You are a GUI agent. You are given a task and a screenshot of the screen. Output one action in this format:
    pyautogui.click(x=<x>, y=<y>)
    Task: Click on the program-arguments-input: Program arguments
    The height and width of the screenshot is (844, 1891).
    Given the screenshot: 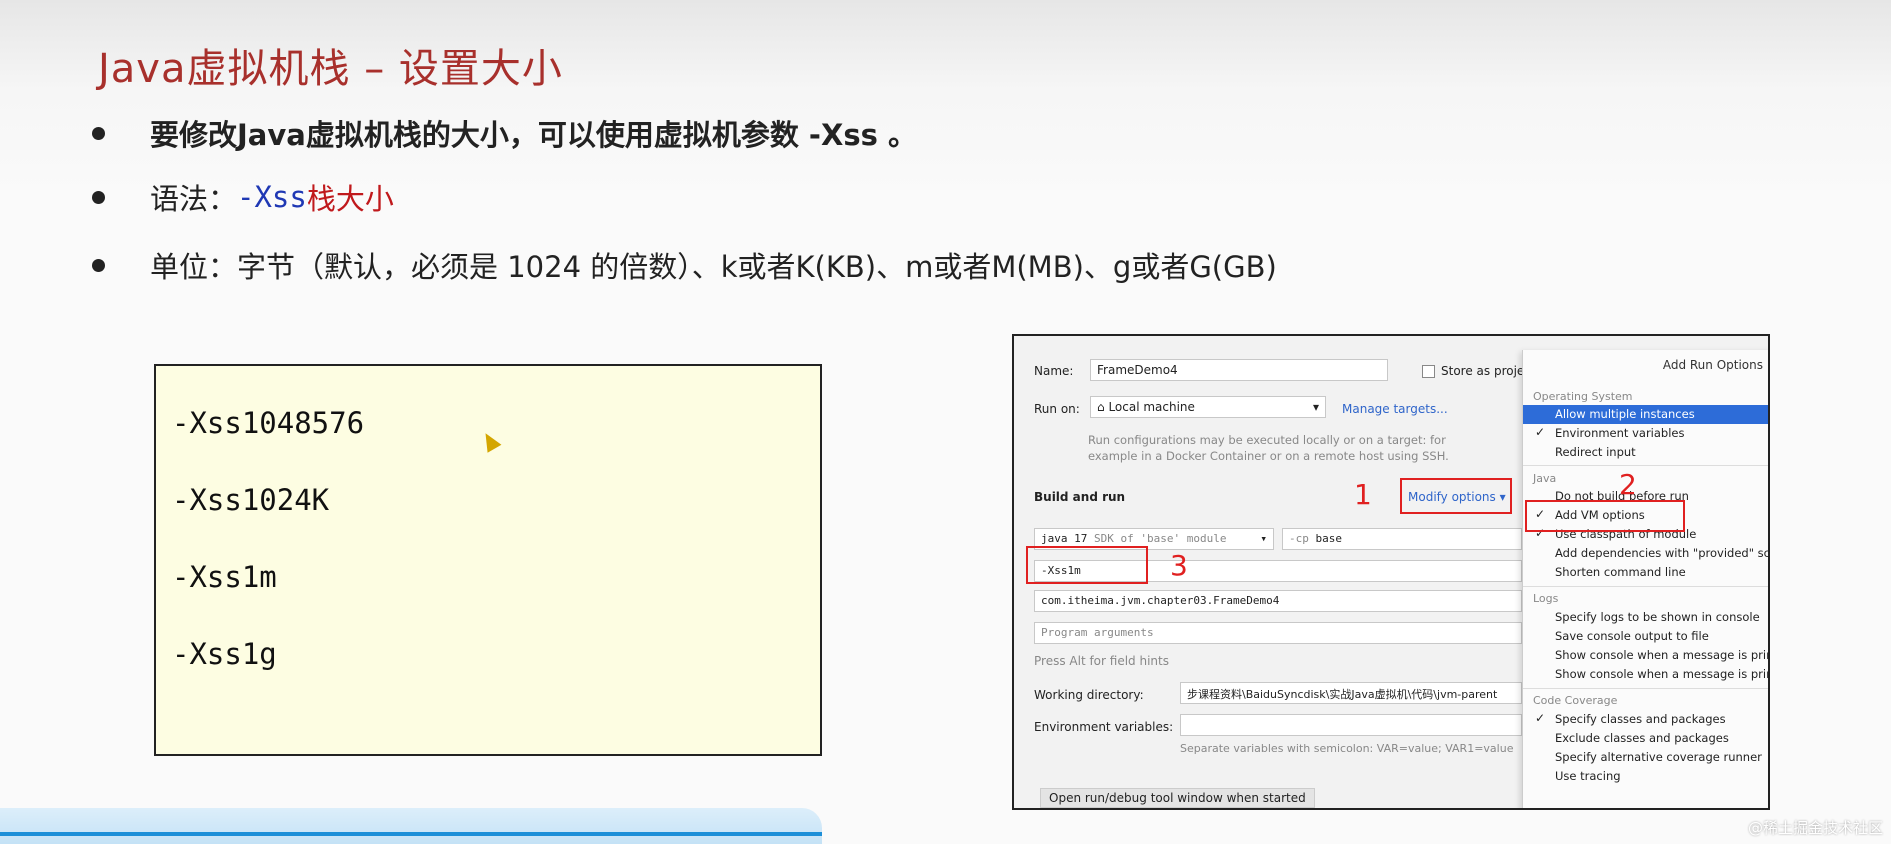 What is the action you would take?
    pyautogui.click(x=1278, y=633)
    